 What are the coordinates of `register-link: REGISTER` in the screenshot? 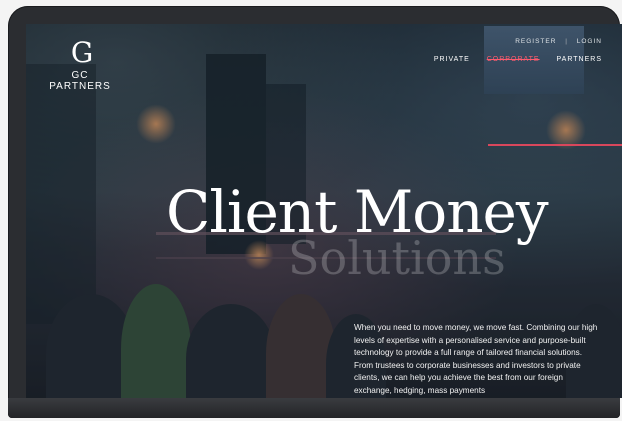 It's located at (535, 41).